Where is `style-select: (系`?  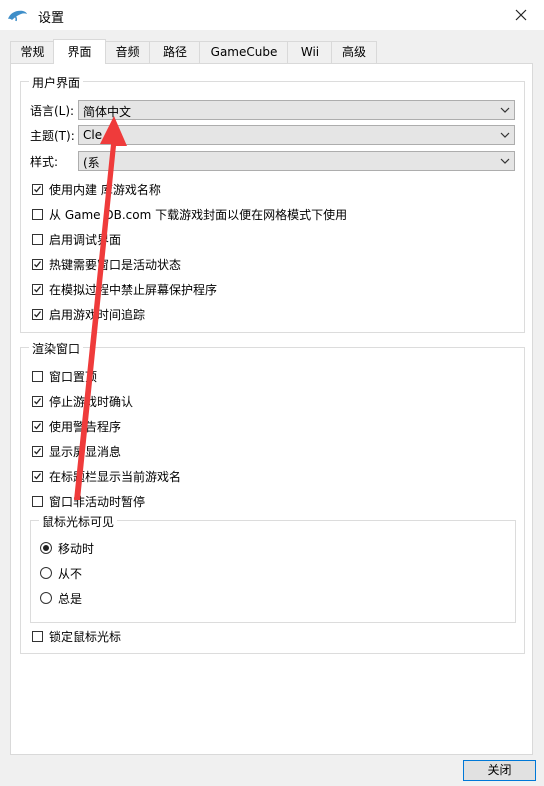 style-select: (系 is located at coordinates (296, 161).